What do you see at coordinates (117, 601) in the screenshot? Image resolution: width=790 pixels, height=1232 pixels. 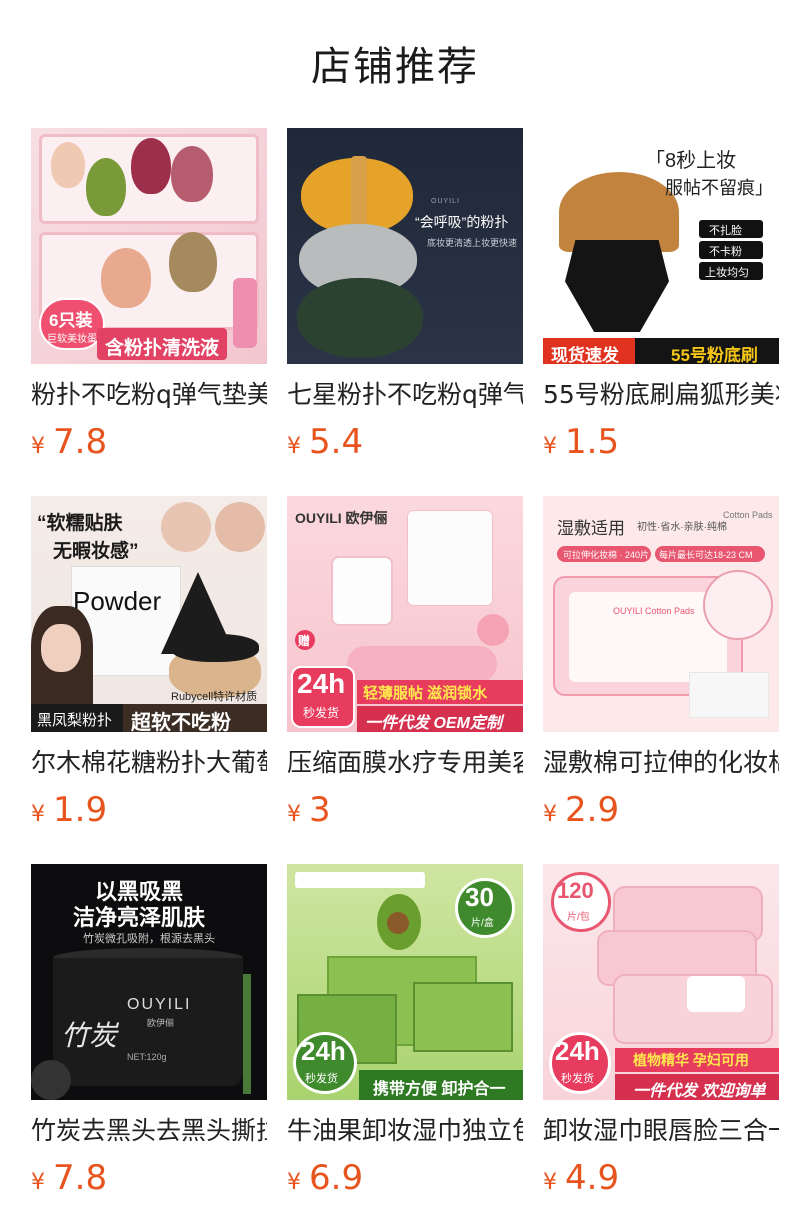 I see `box-text: Powder` at bounding box center [117, 601].